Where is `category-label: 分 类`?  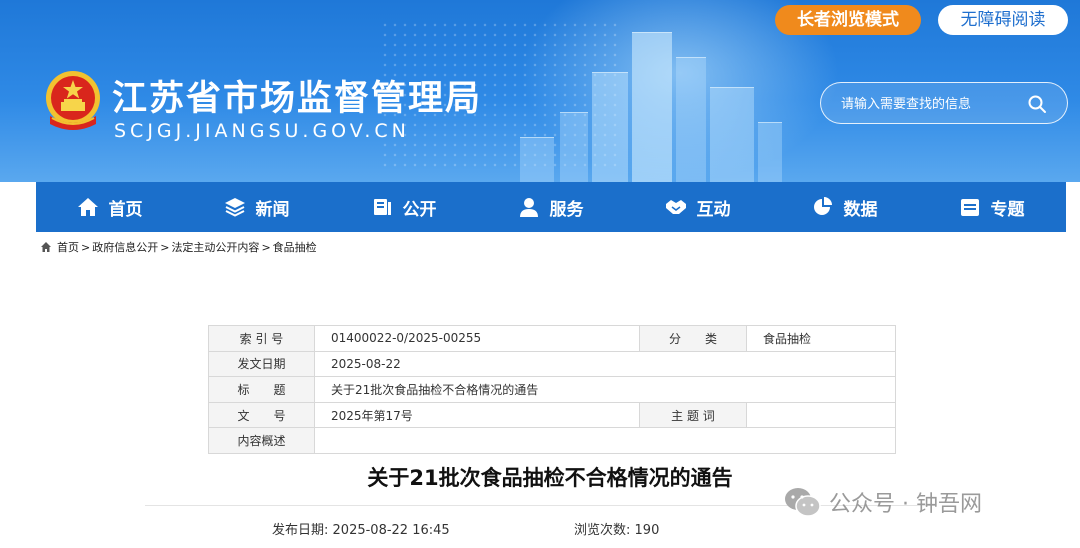 category-label: 分 类 is located at coordinates (693, 338).